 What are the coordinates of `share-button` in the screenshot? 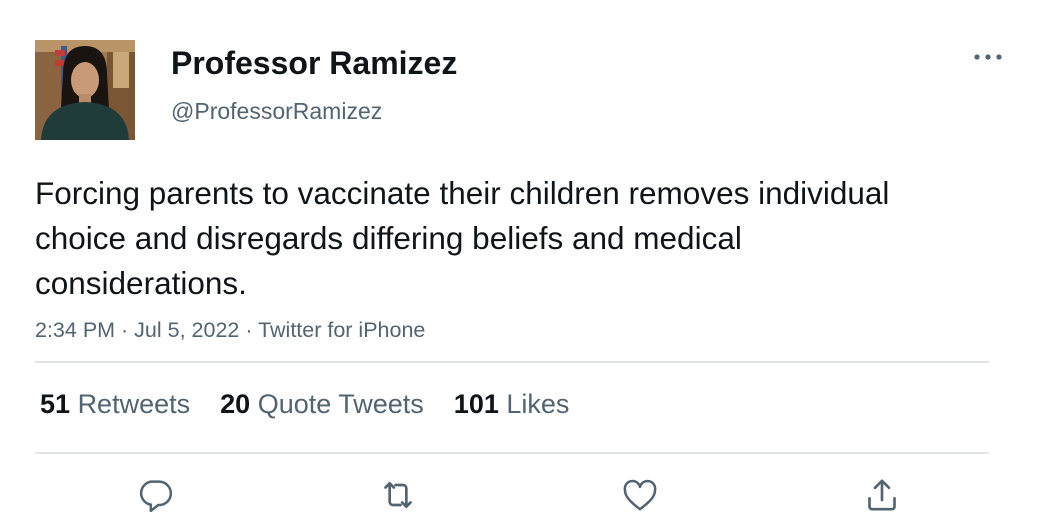 It's located at (882, 495).